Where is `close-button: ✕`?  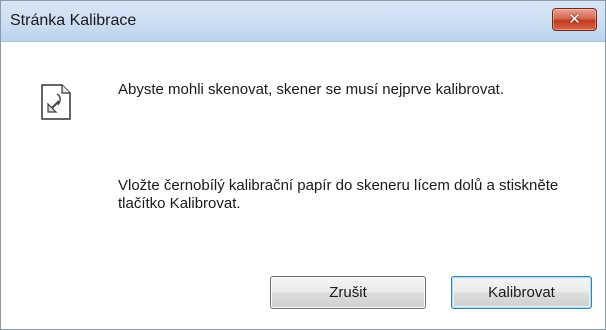 close-button: ✕ is located at coordinates (574, 19).